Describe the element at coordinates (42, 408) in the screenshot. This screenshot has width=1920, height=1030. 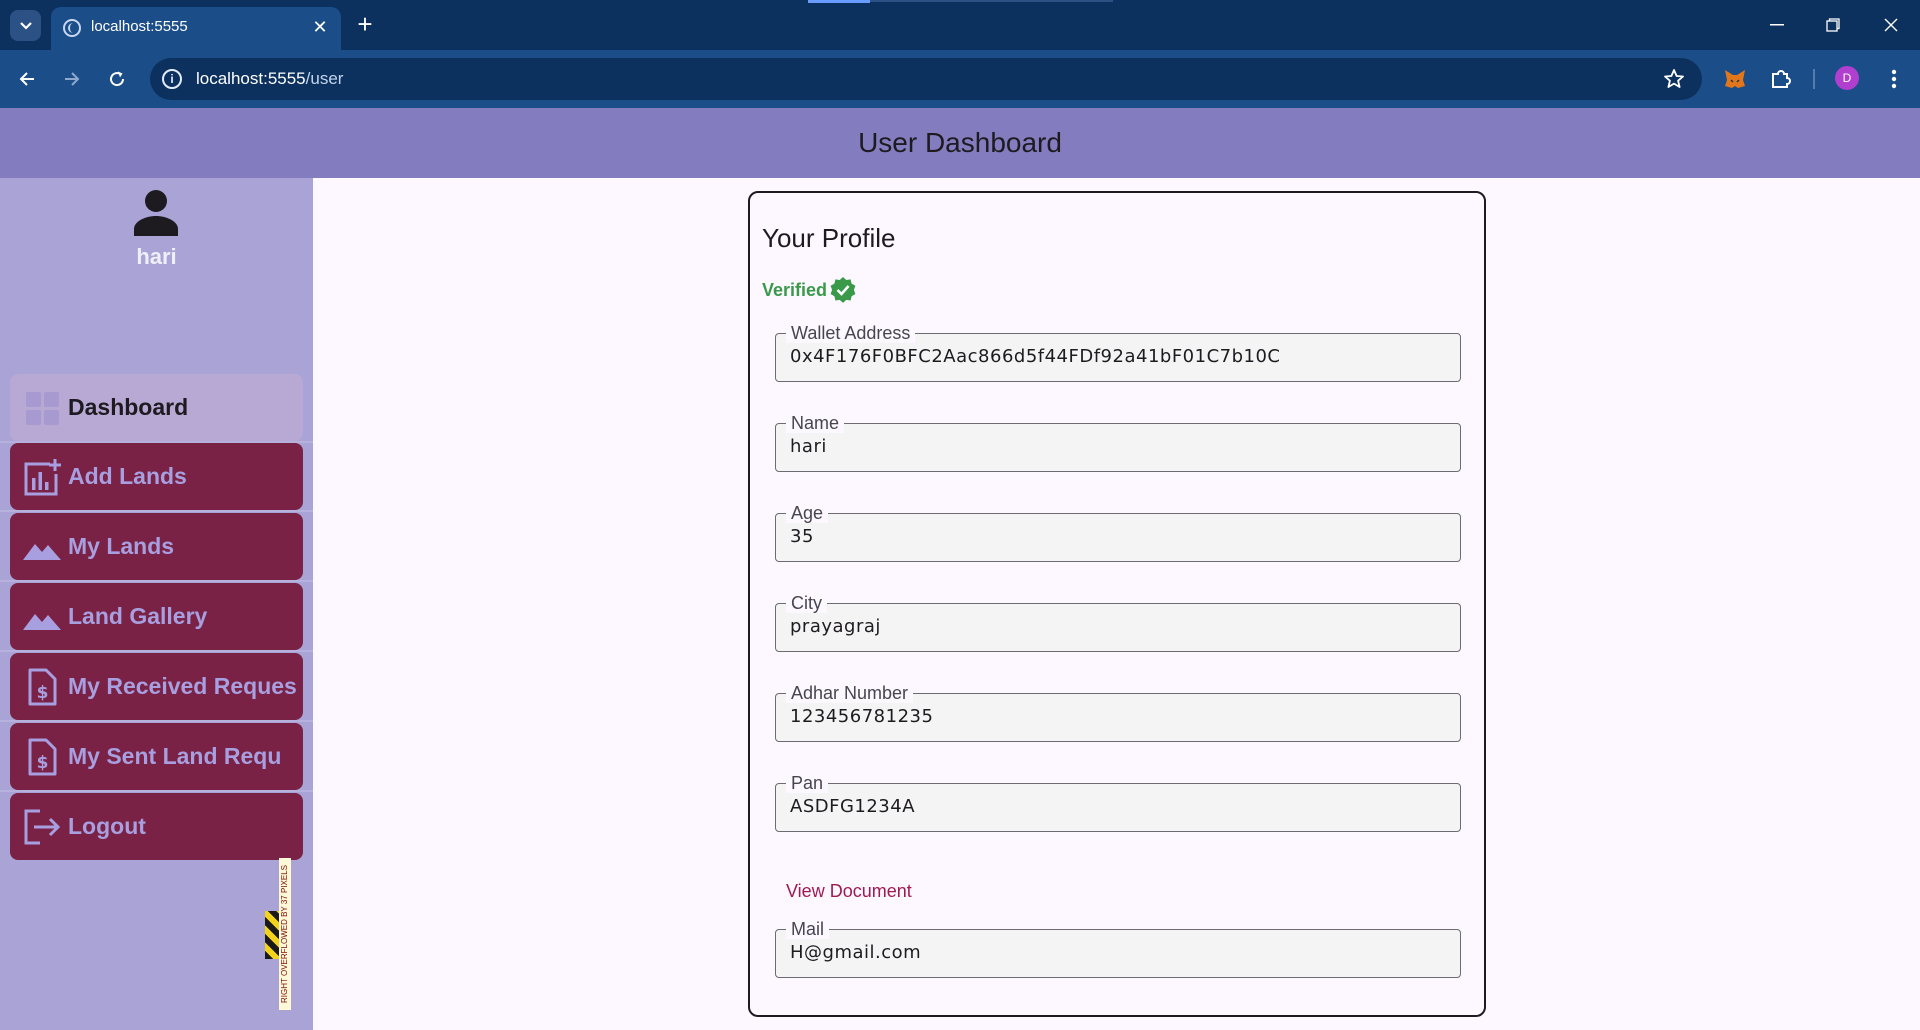
I see `dashboard-grid-icon` at that location.